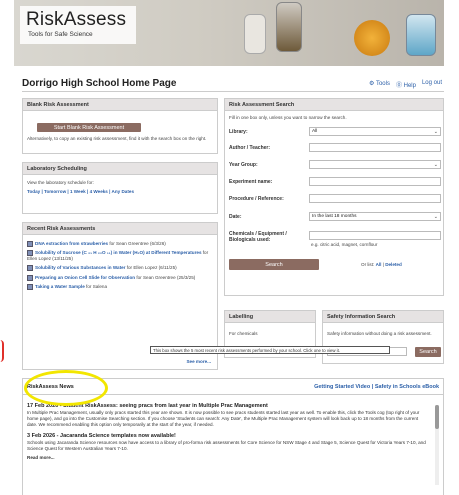 The image size is (459, 495). Describe the element at coordinates (251, 182) in the screenshot. I see `experiment-label: Experiment name:` at that location.